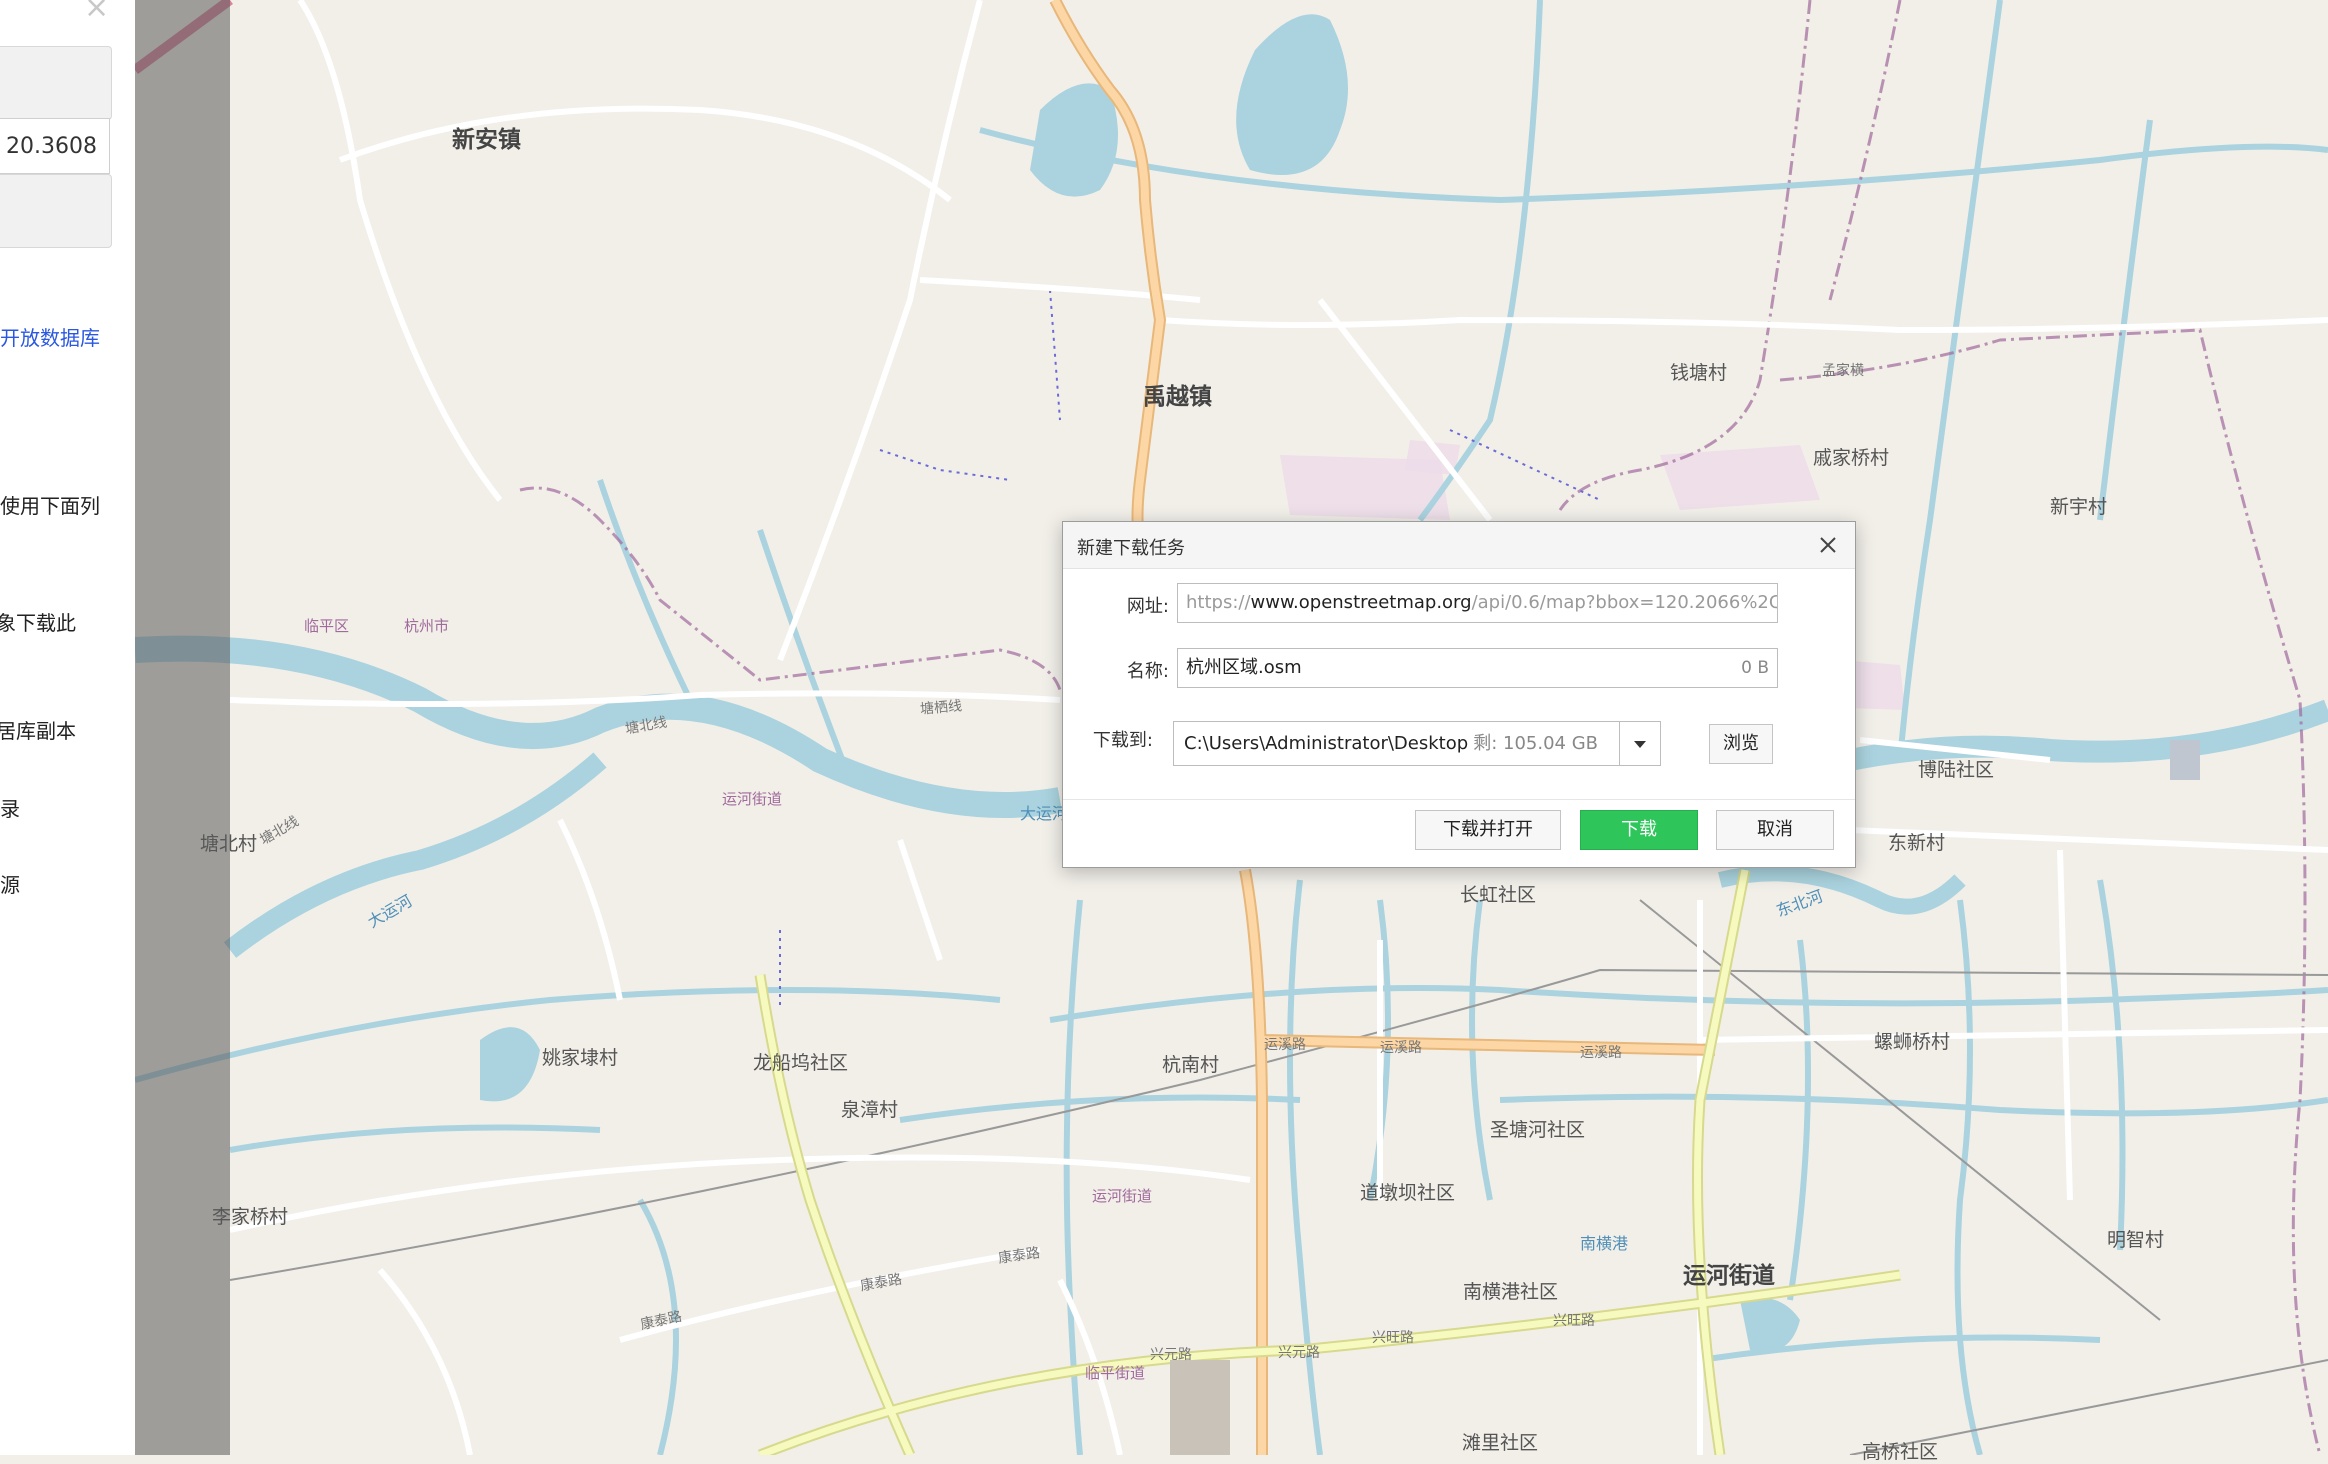 The image size is (2328, 1464). What do you see at coordinates (10, 809) in the screenshot?
I see `sidebar-text-4: 录` at bounding box center [10, 809].